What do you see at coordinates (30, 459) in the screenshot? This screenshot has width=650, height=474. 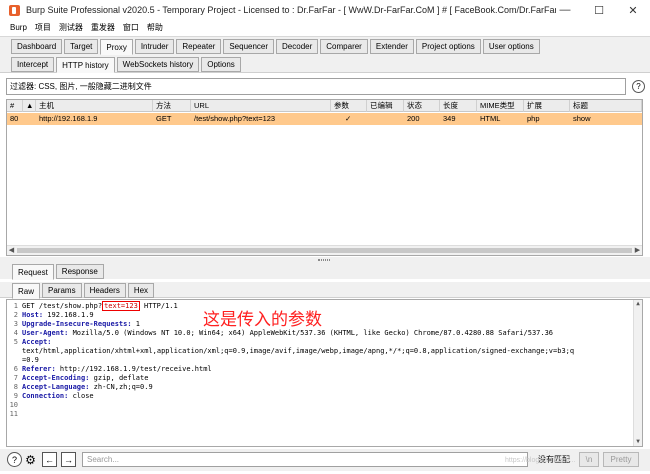 I see `gear-icon: ⚙` at bounding box center [30, 459].